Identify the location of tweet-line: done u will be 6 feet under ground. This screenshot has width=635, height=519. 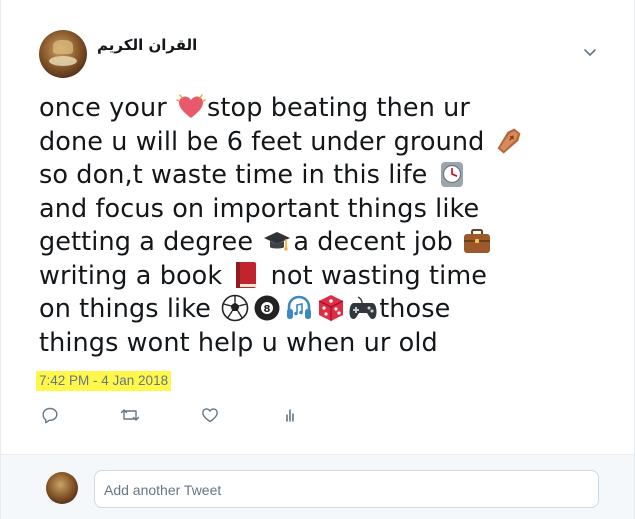
(319, 143).